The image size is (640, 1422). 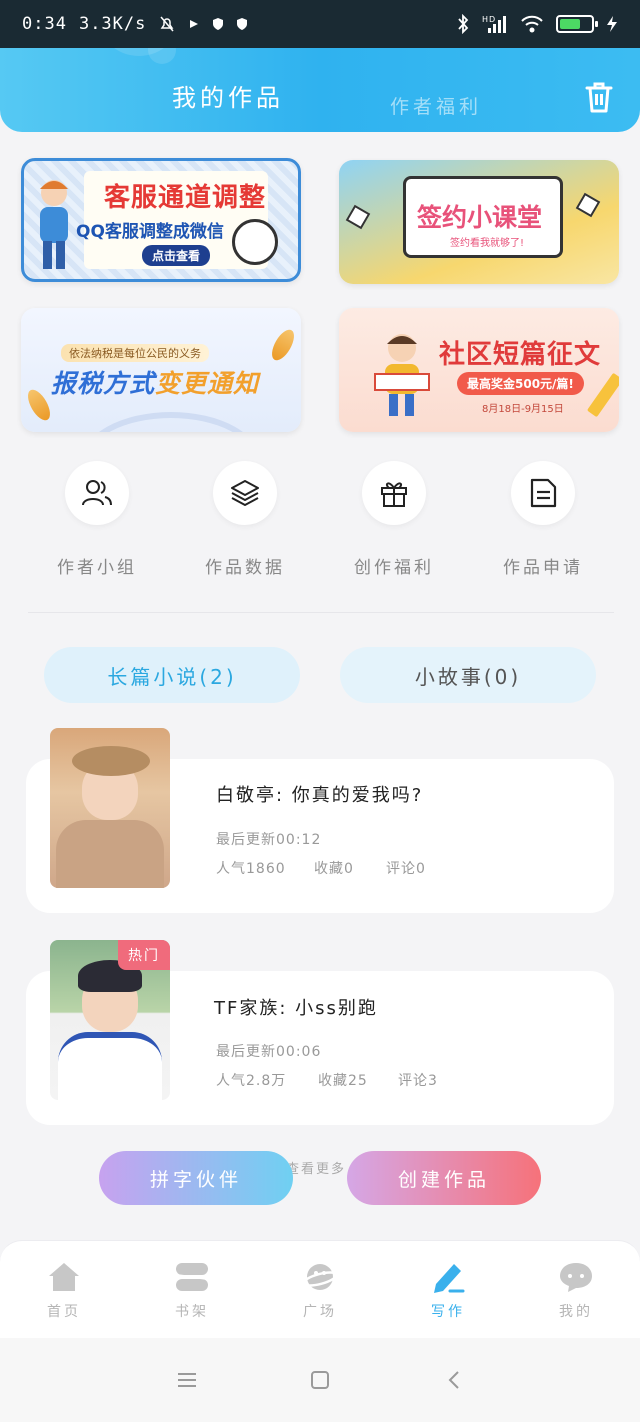 I want to click on banner-title-highlight: 变更通知, so click(x=207, y=383).